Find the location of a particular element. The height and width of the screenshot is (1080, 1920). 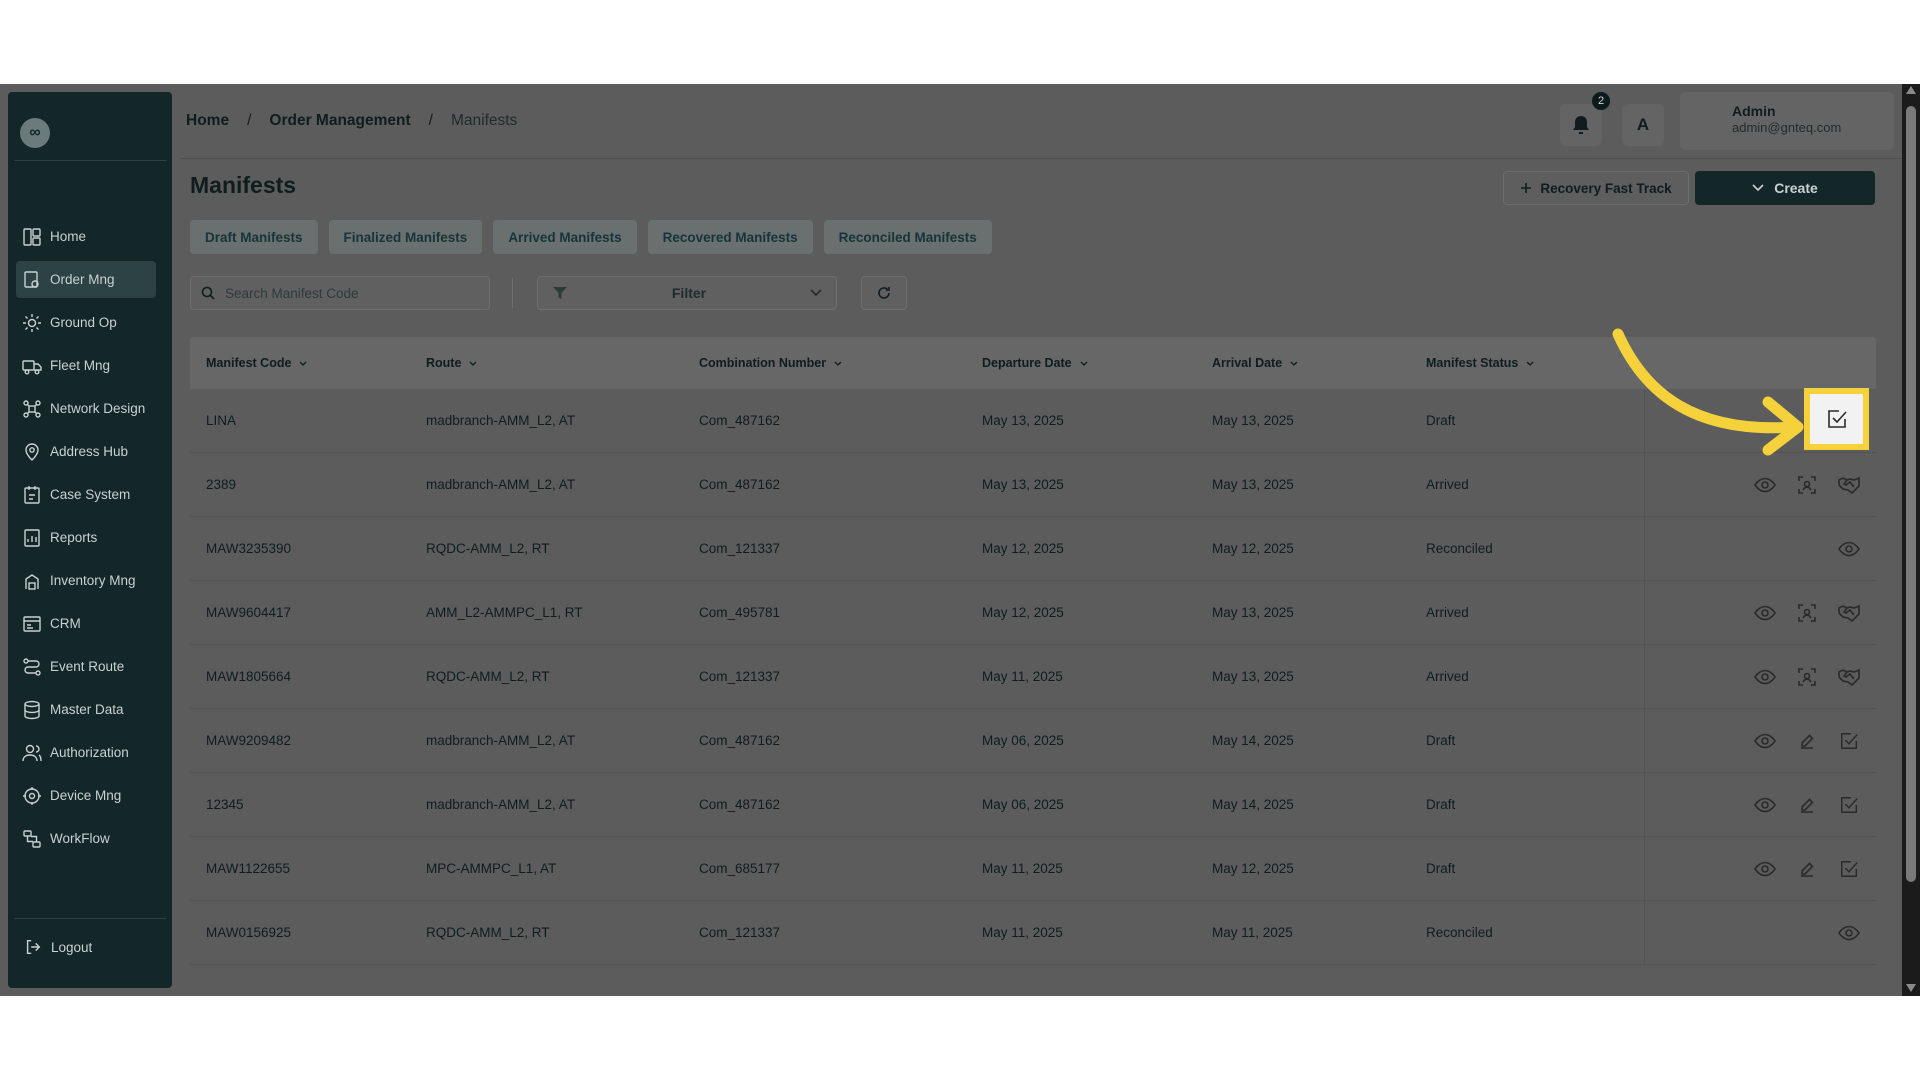

vertical-scrollbar is located at coordinates (1911, 540).